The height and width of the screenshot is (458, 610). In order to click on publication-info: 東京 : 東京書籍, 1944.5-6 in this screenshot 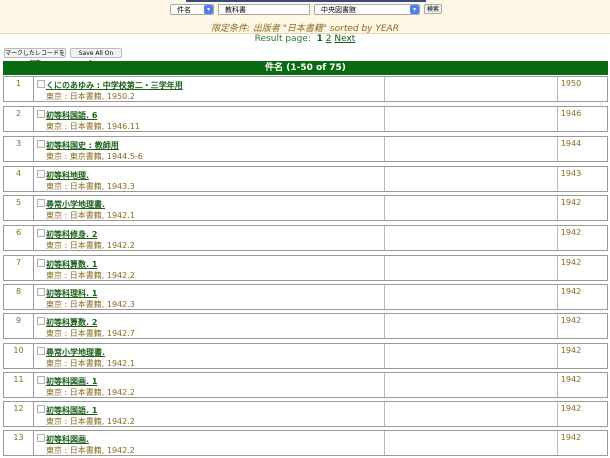, I will do `click(94, 156)`.